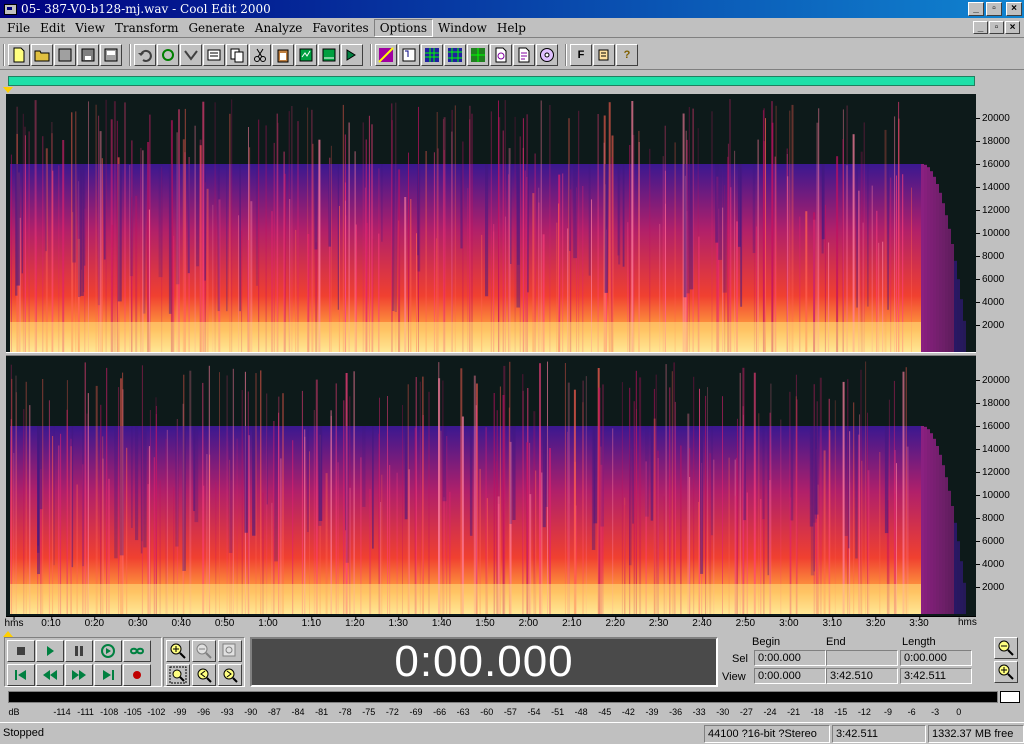 The width and height of the screenshot is (1024, 744). What do you see at coordinates (62, 712) in the screenshot?
I see `db-tick: -114` at bounding box center [62, 712].